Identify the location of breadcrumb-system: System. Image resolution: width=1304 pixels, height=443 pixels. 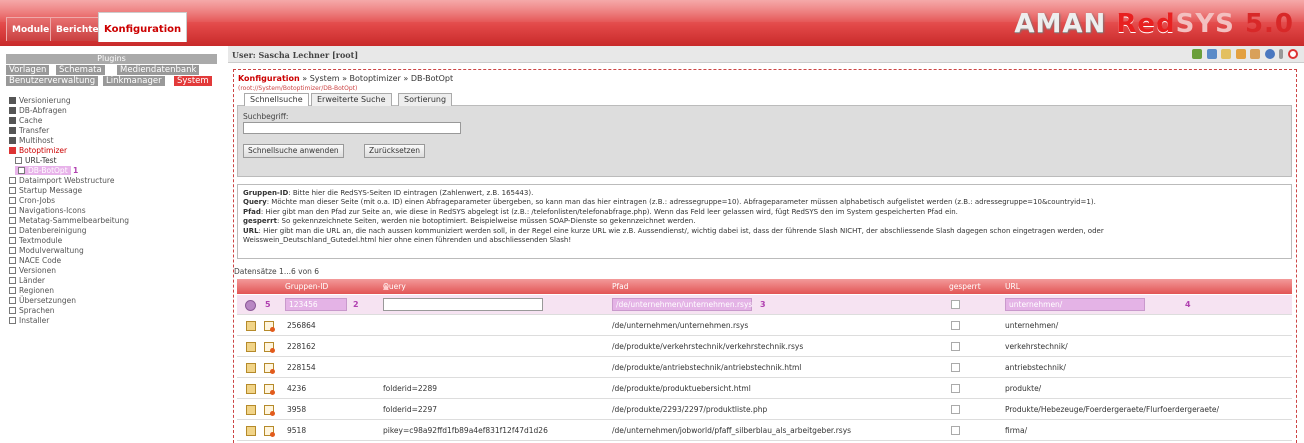
(325, 78).